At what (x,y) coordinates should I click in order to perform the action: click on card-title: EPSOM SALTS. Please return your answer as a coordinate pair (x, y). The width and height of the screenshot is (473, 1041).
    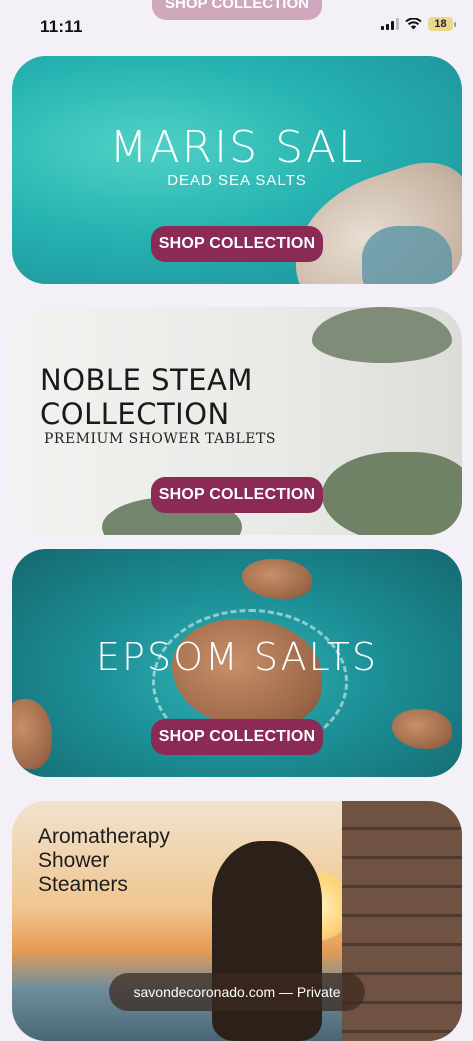
    Looking at the image, I should click on (237, 657).